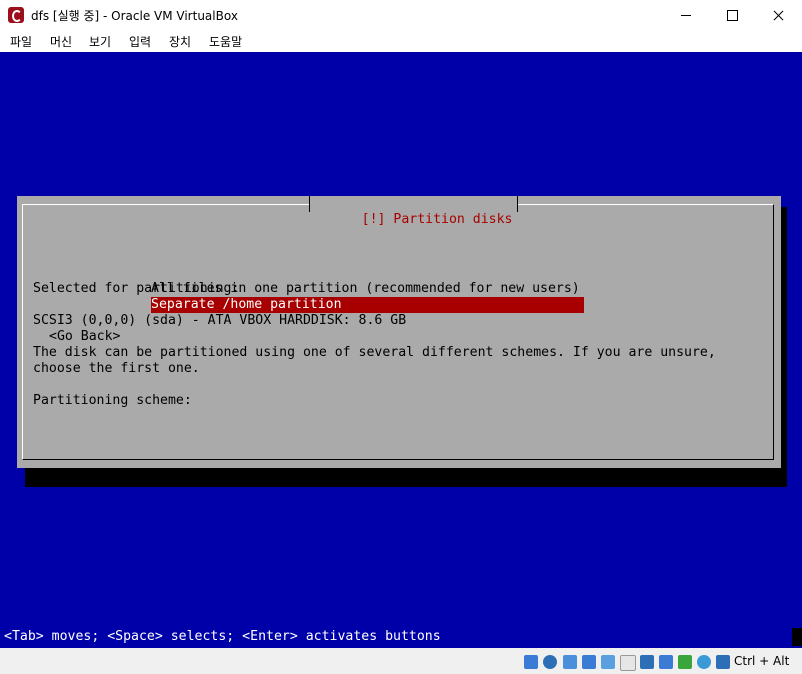 This screenshot has height=674, width=802. Describe the element at coordinates (704, 662) in the screenshot. I see `cpu-icon` at that location.